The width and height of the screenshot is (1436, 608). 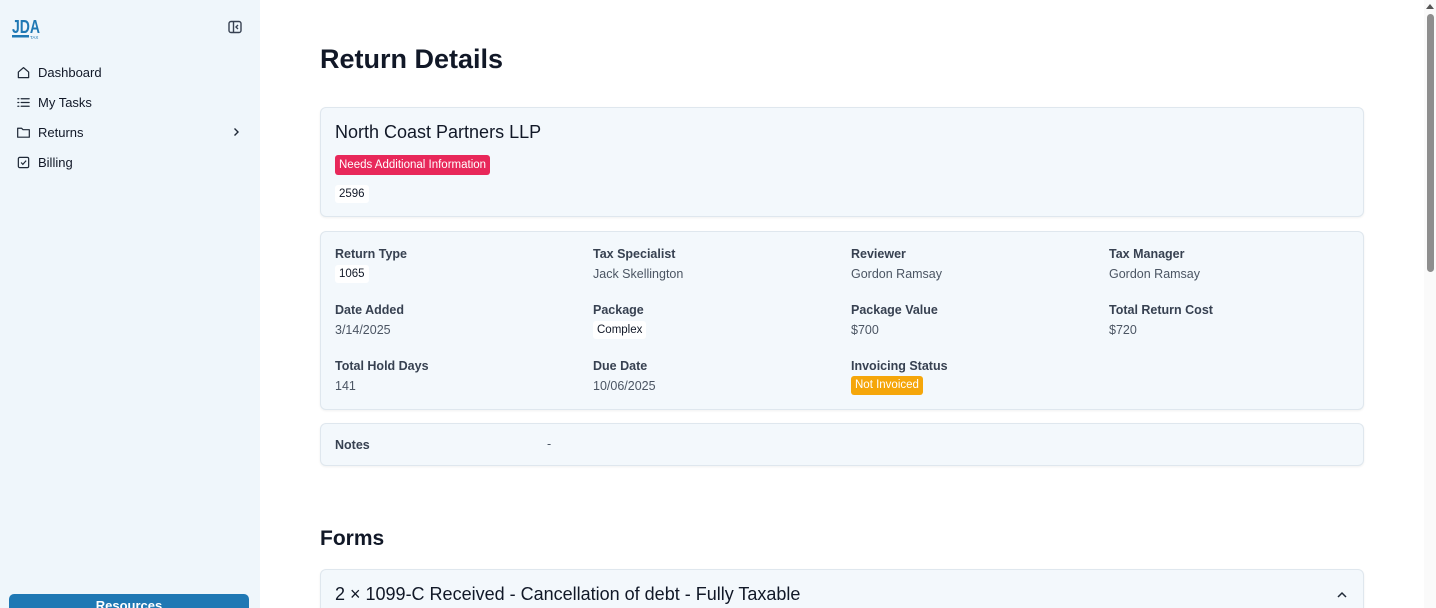 I want to click on sidebar-item-my-tasks: My Tasks, so click(x=130, y=102).